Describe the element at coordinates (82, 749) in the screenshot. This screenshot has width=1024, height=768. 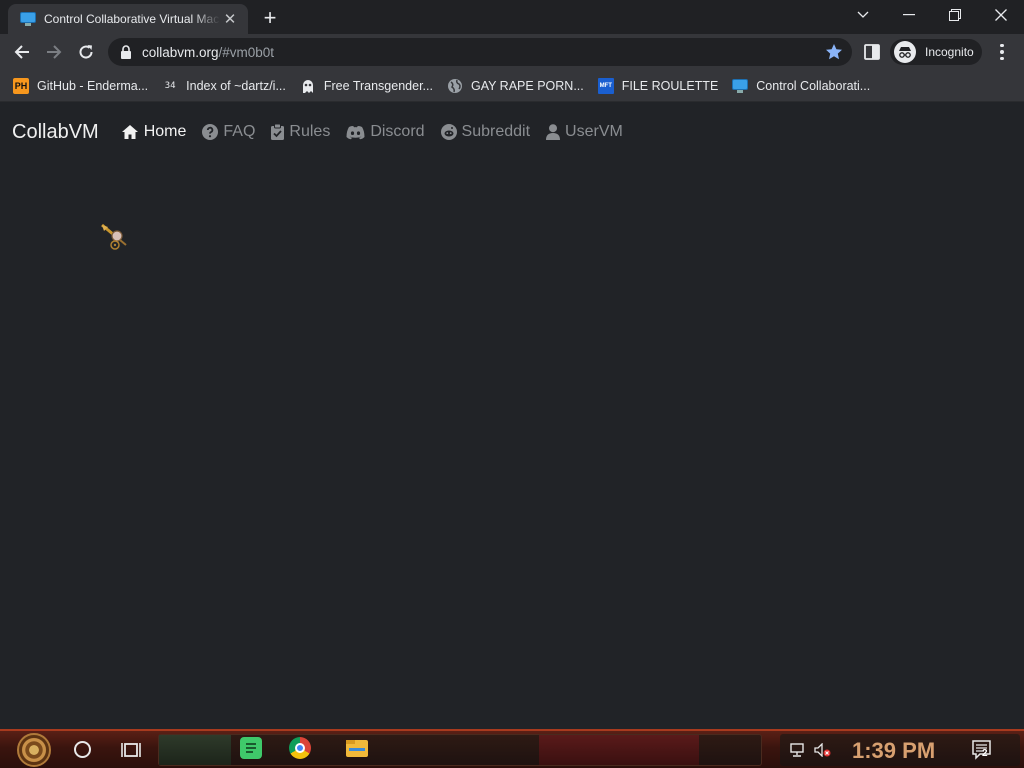
I see `cortana-icon` at that location.